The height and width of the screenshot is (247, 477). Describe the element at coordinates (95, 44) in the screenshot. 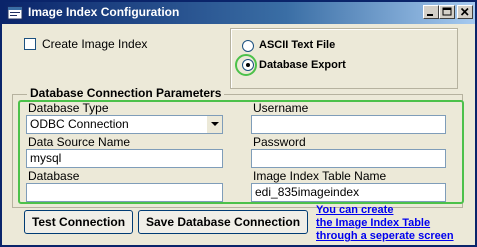

I see `create-image-index-label: Create Image Index` at that location.